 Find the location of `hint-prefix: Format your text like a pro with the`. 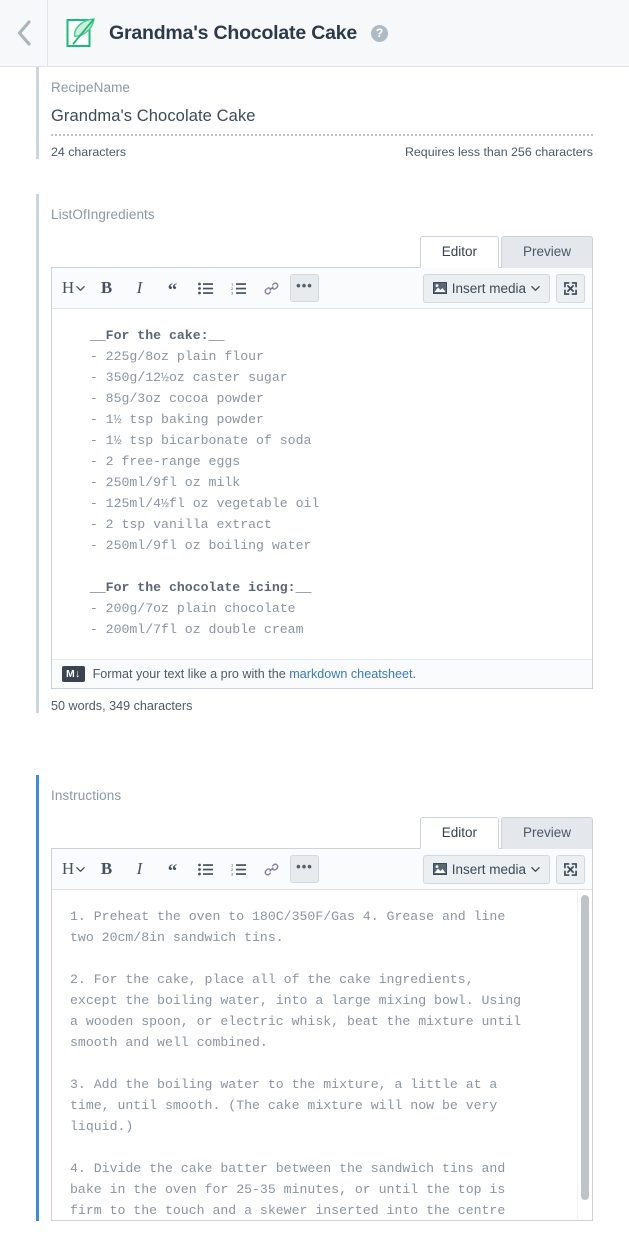

hint-prefix: Format your text like a pro with the is located at coordinates (191, 674).